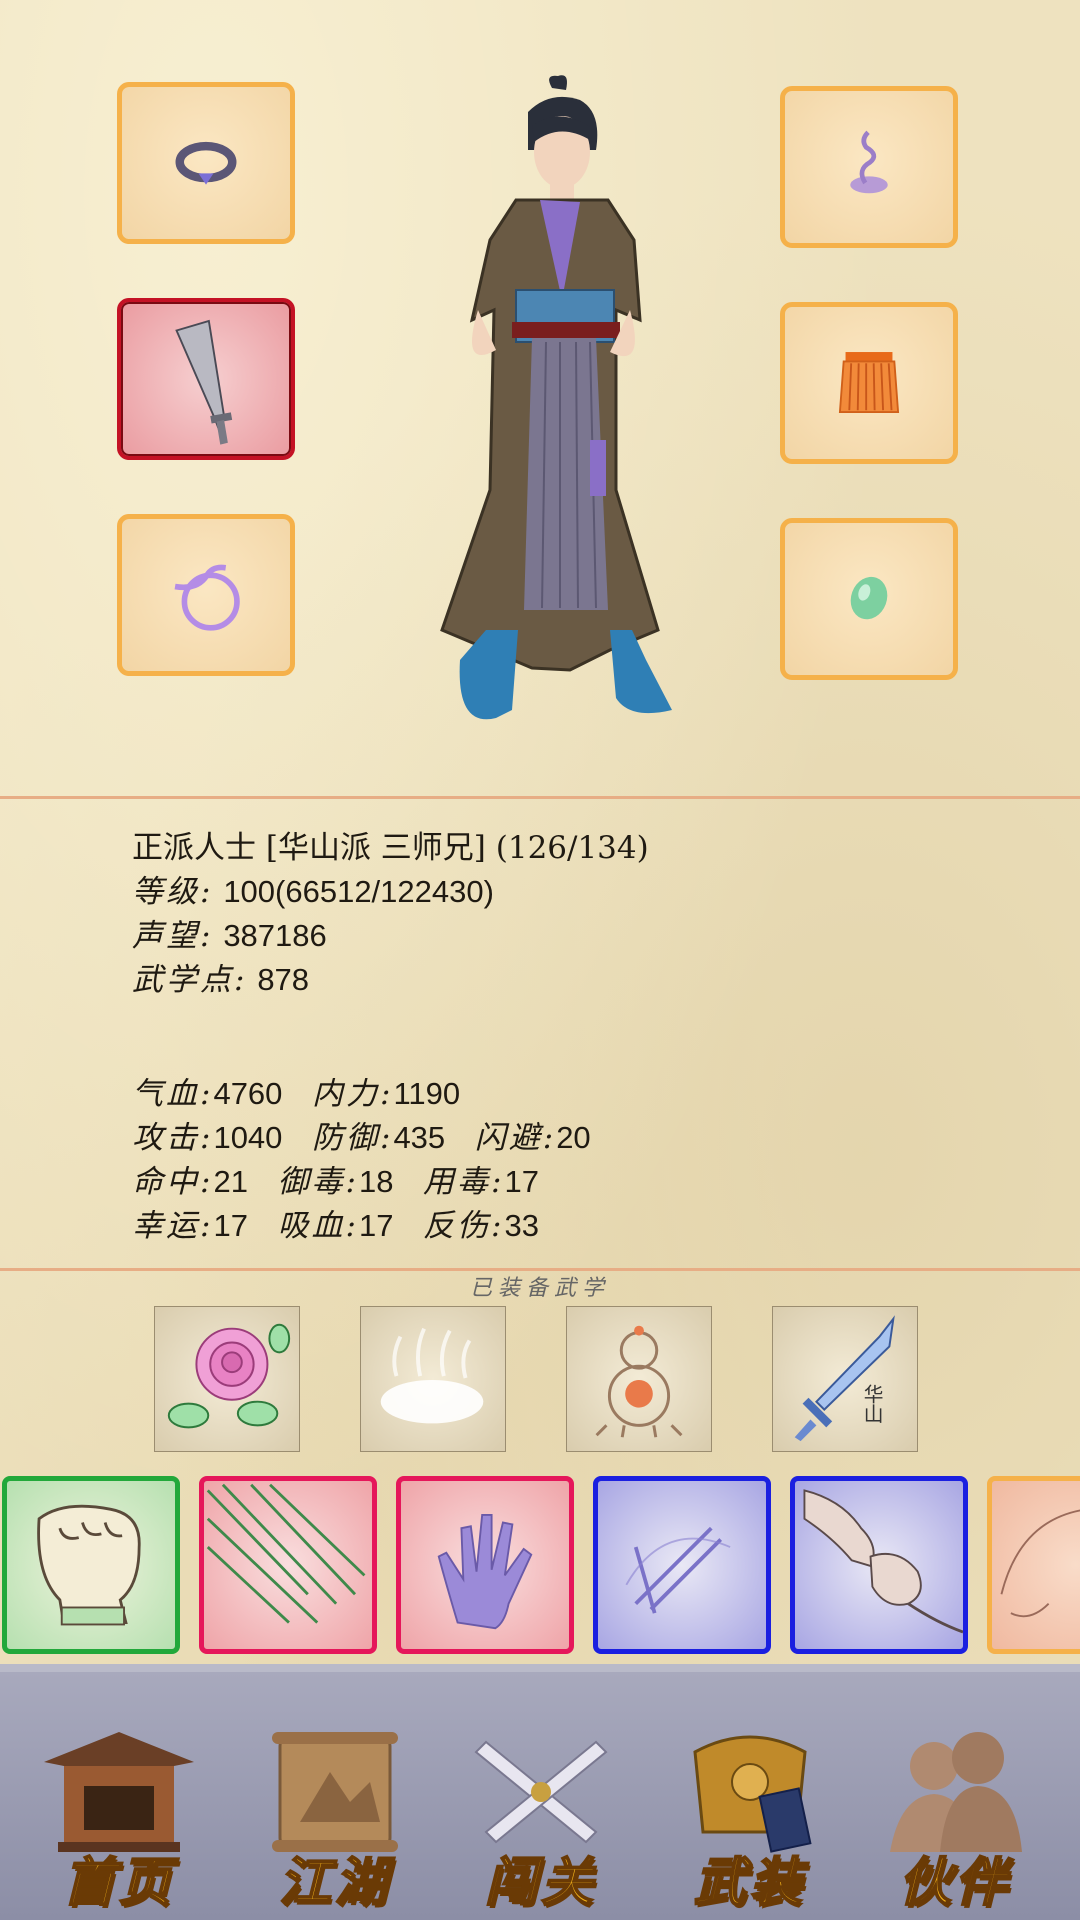  Describe the element at coordinates (173, 892) in the screenshot. I see `level-label: 等级:` at that location.